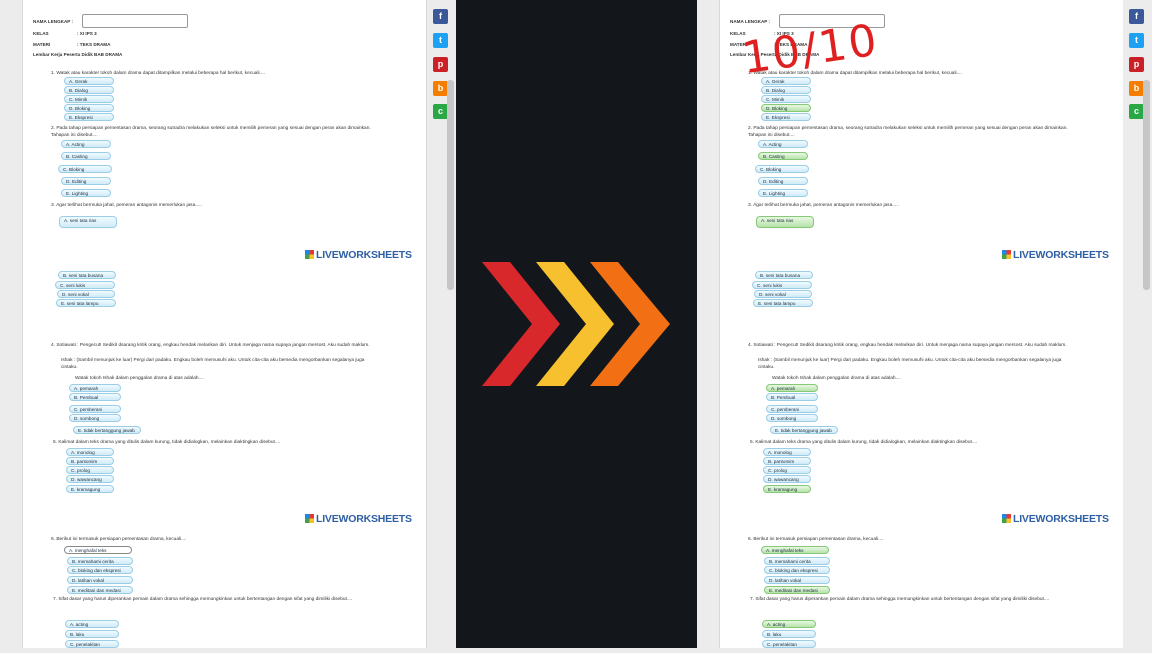 The width and height of the screenshot is (1152, 653). I want to click on option-2b-correct: B. Casting, so click(783, 156).